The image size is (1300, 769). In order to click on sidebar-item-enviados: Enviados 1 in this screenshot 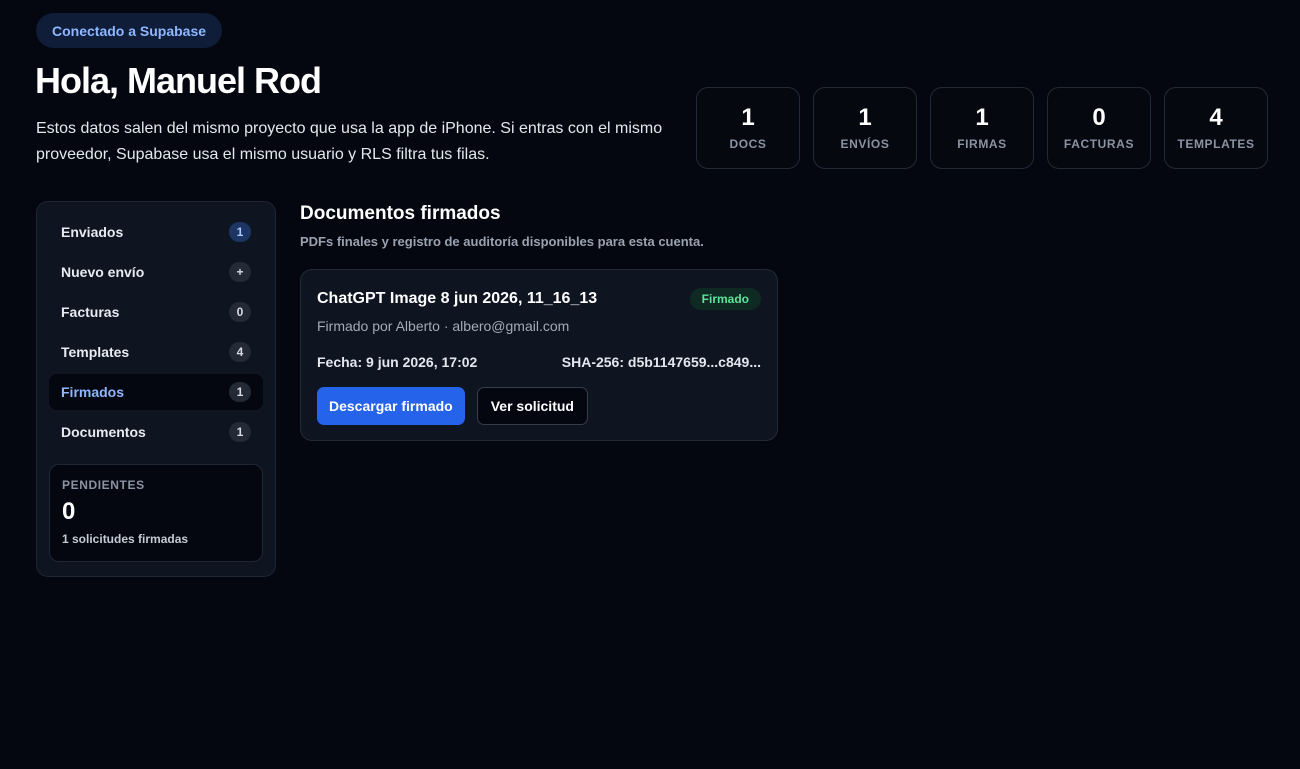, I will do `click(156, 232)`.